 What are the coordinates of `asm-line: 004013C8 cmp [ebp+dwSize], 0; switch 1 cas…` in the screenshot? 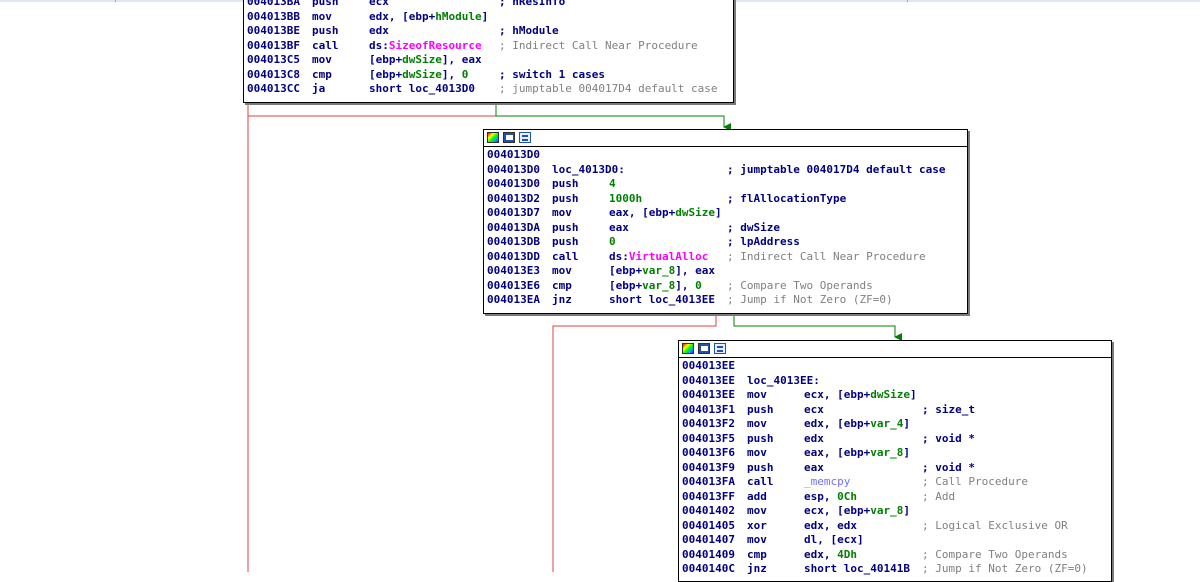 It's located at (488, 75).